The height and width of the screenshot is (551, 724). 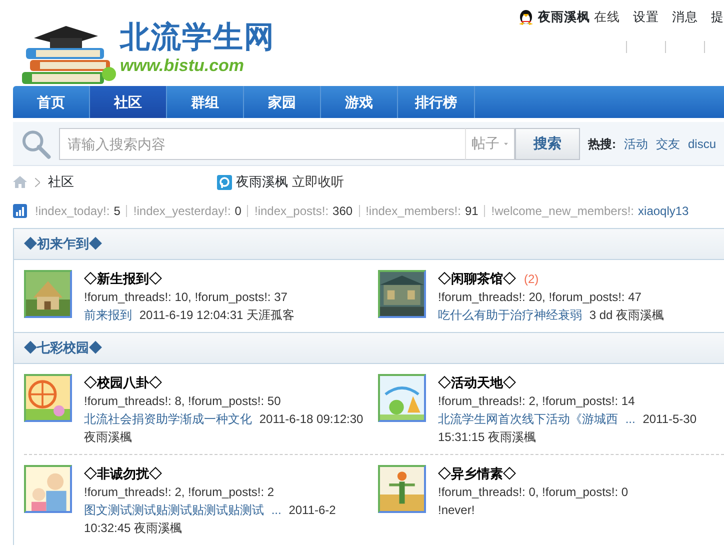 I want to click on forum-counts: !forum_threads!: 8, !forum_posts!: 50, so click(x=183, y=401).